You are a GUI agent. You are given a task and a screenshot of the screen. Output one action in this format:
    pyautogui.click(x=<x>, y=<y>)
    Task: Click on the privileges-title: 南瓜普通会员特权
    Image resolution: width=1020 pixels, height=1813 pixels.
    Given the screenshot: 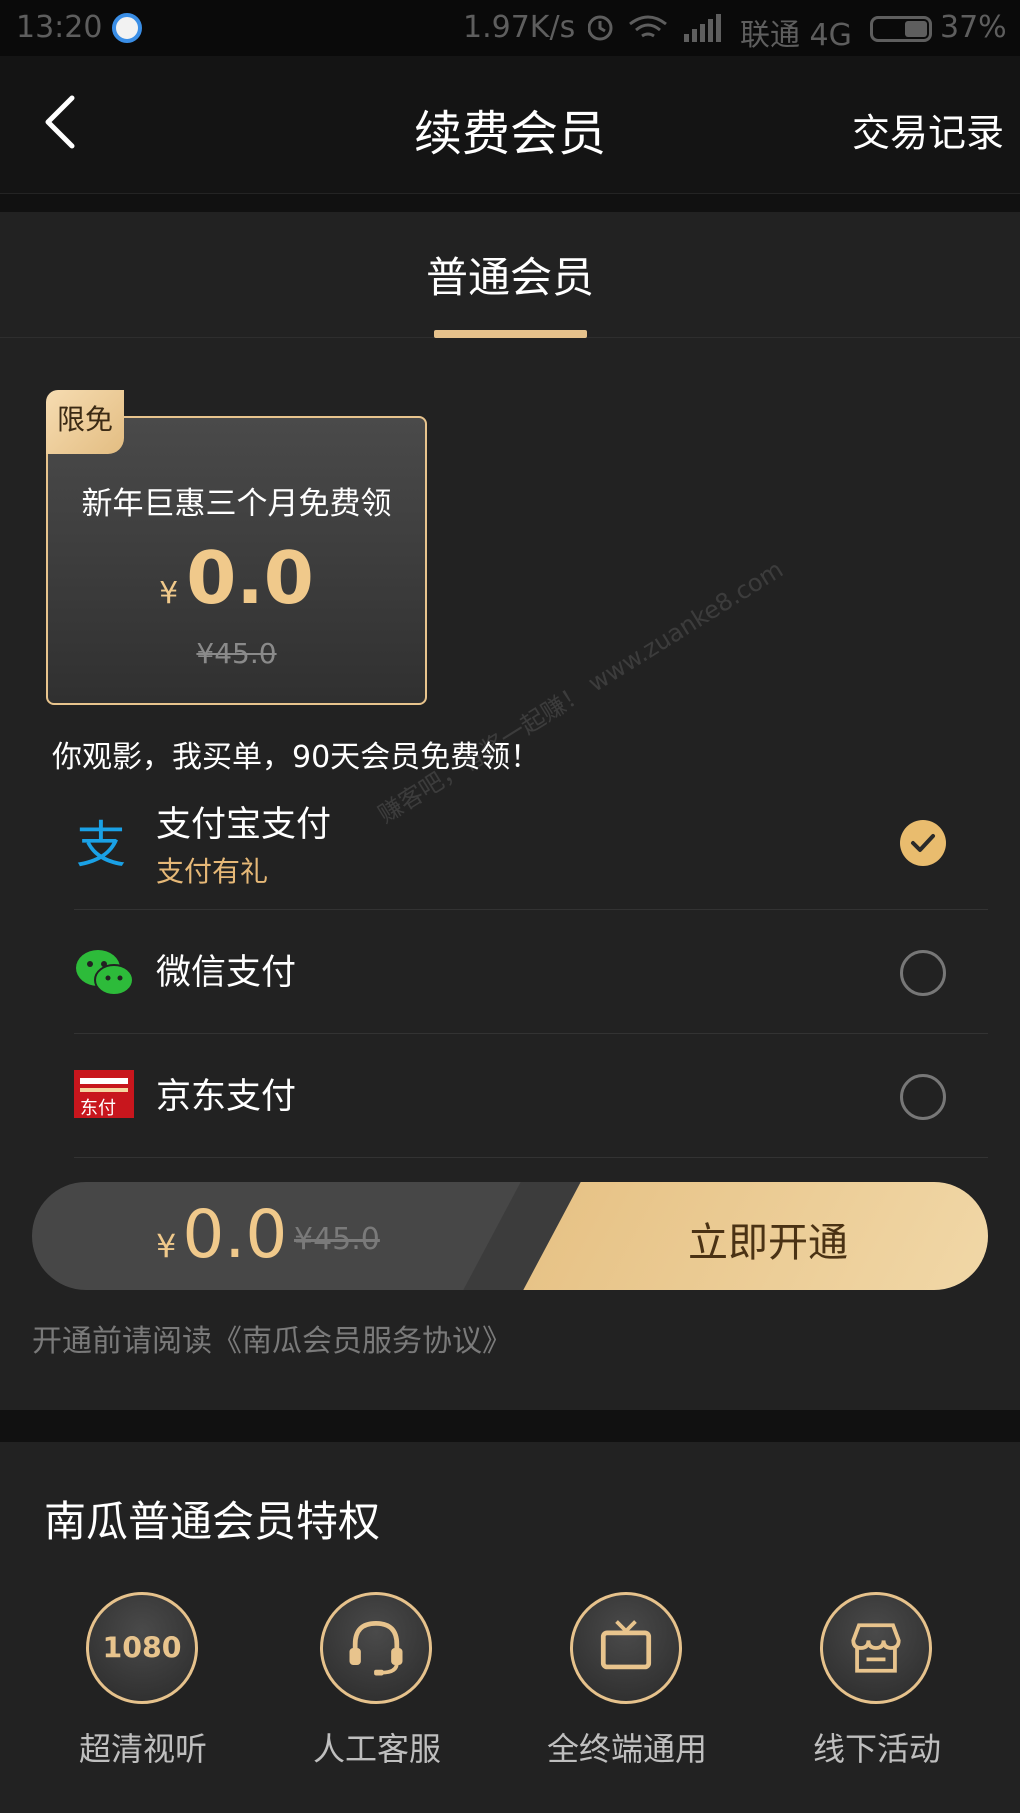 What is the action you would take?
    pyautogui.click(x=212, y=1521)
    